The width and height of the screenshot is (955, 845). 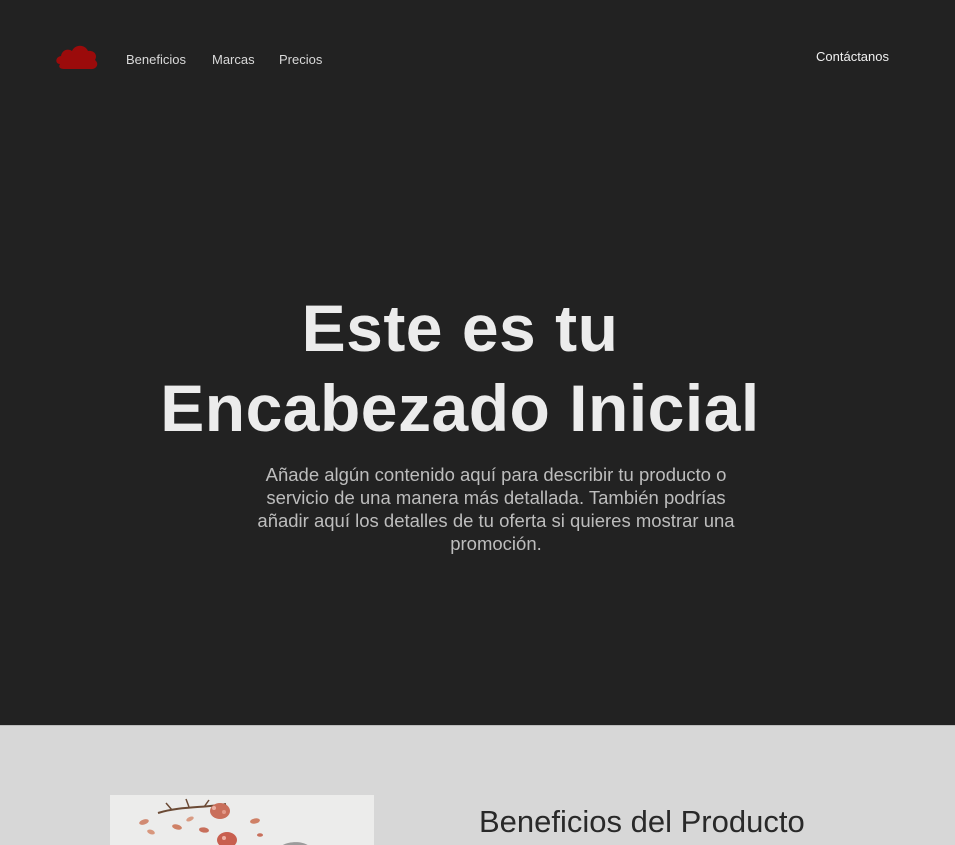 What do you see at coordinates (460, 408) in the screenshot?
I see `hero-heading-line-2: Encabezado Inicial` at bounding box center [460, 408].